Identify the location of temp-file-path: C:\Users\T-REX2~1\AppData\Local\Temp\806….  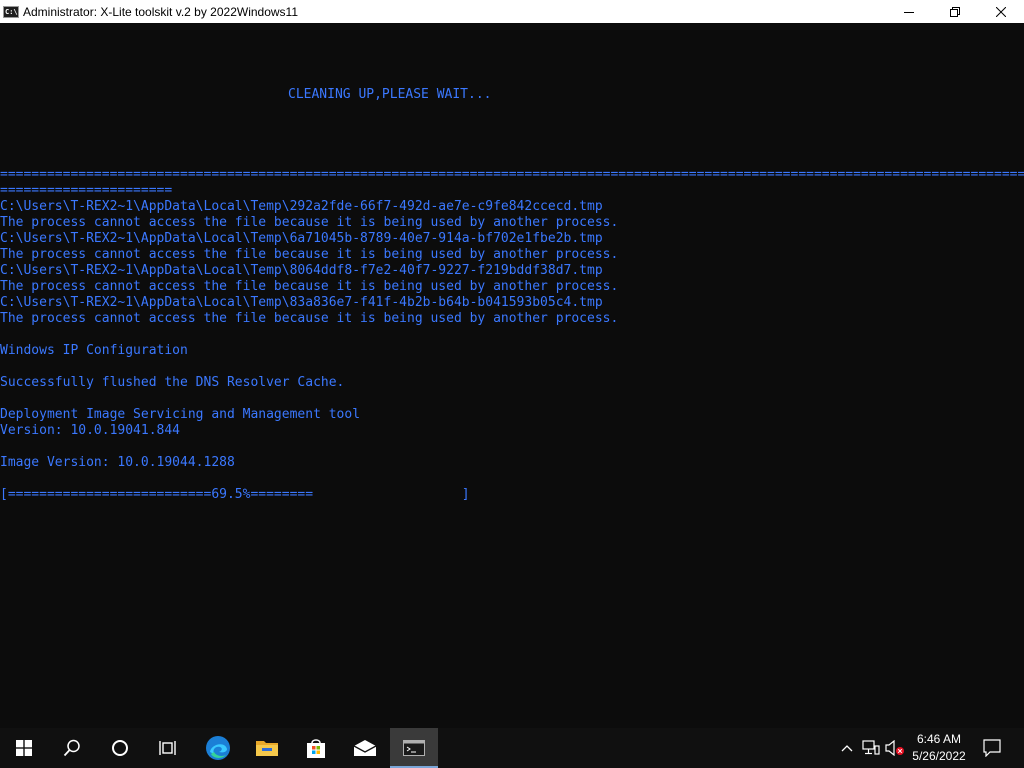
(301, 270).